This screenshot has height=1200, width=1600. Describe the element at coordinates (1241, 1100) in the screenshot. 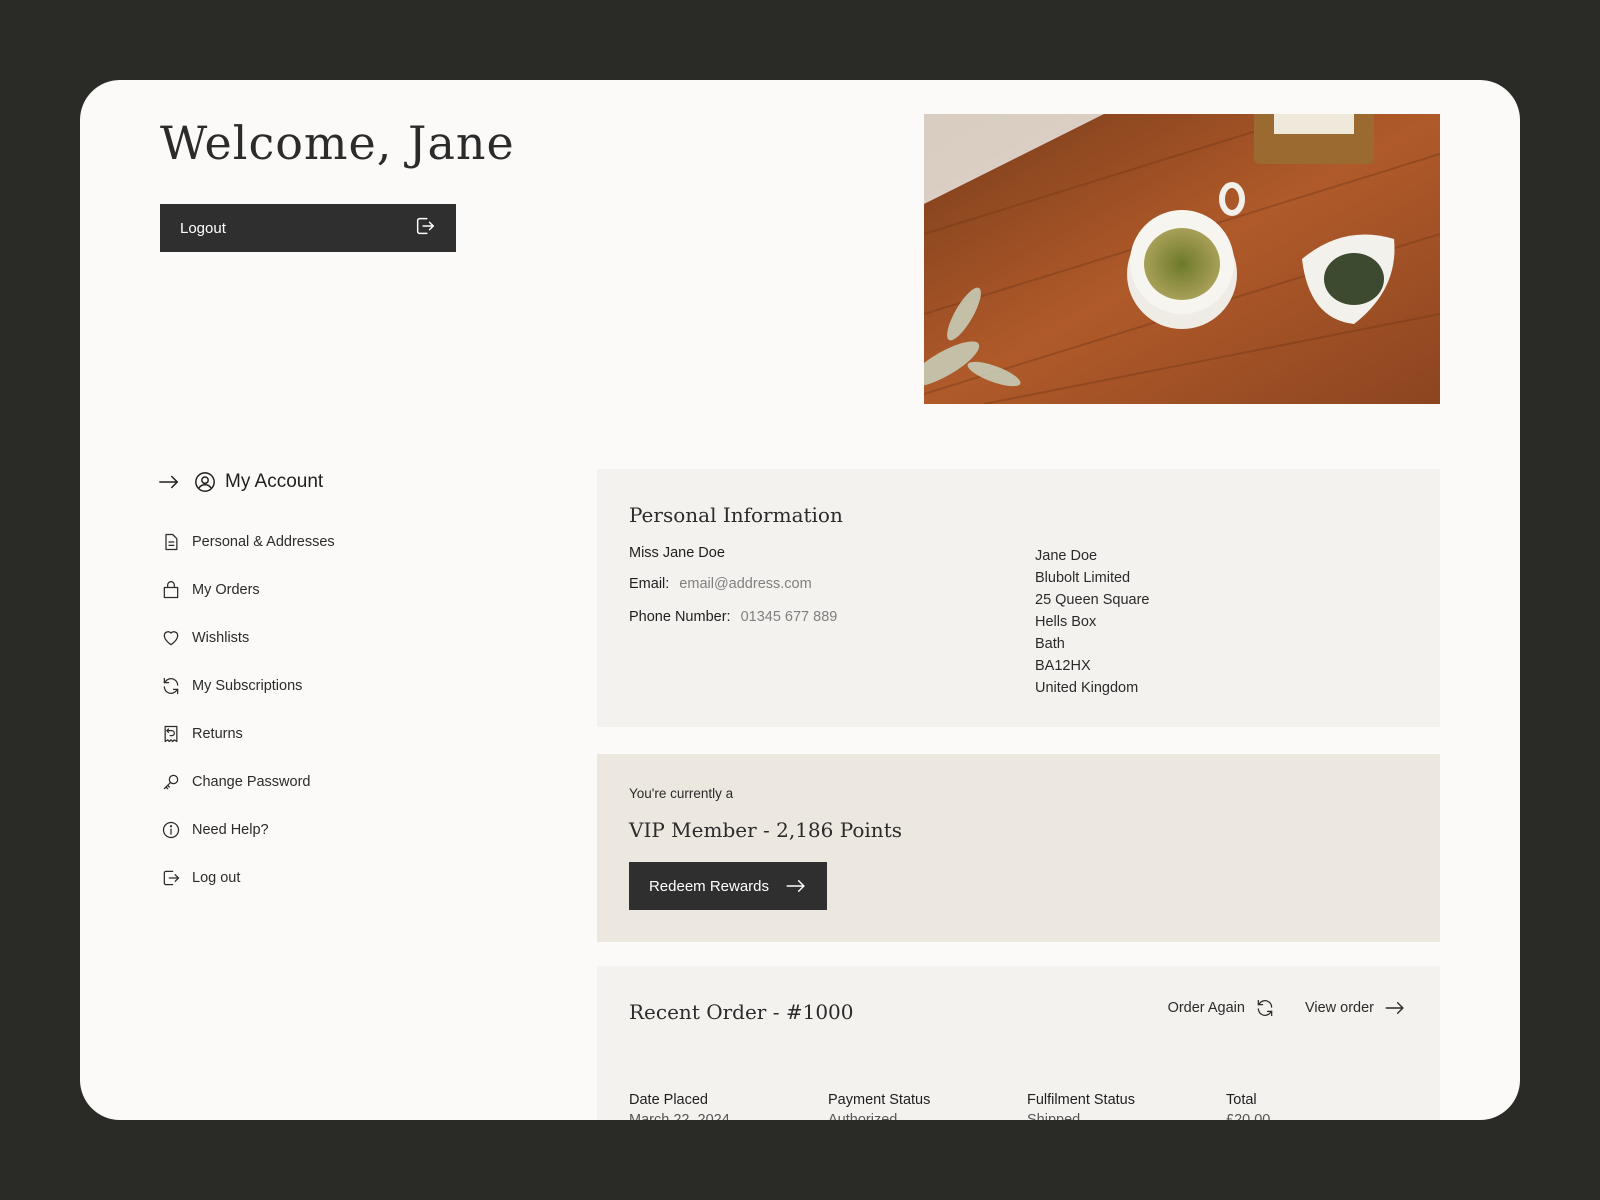

I see `order-column-header: Total` at that location.